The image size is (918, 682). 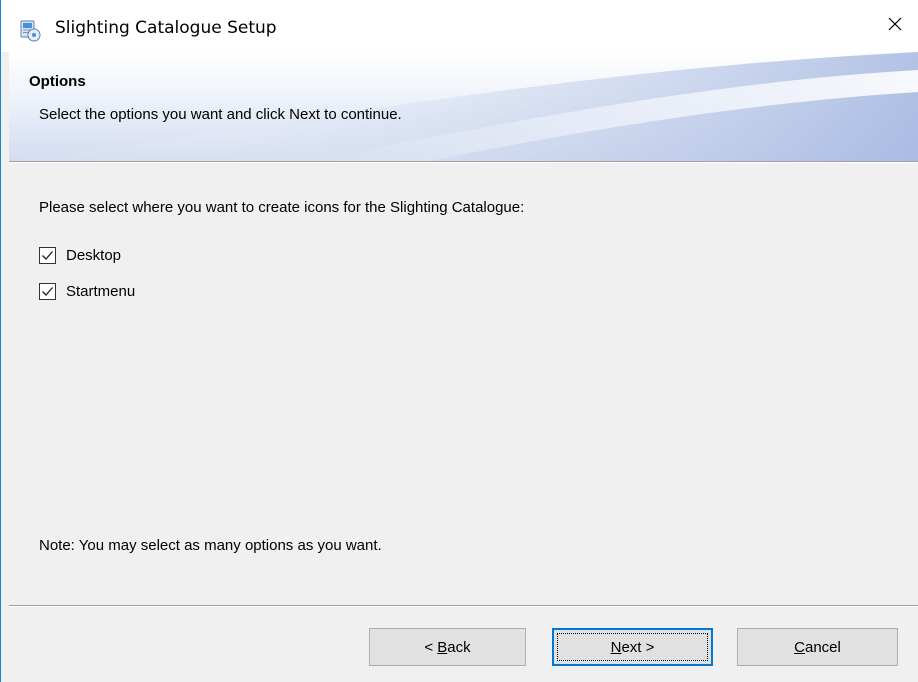 I want to click on cancel-button-label: Cancel, so click(x=817, y=647).